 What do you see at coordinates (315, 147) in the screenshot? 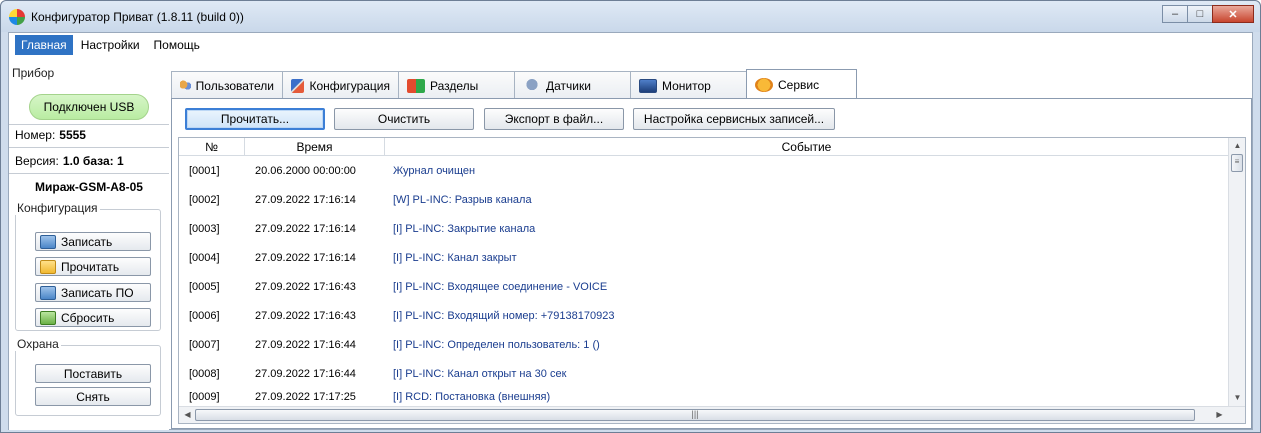
I see `column-header-time: Время` at bounding box center [315, 147].